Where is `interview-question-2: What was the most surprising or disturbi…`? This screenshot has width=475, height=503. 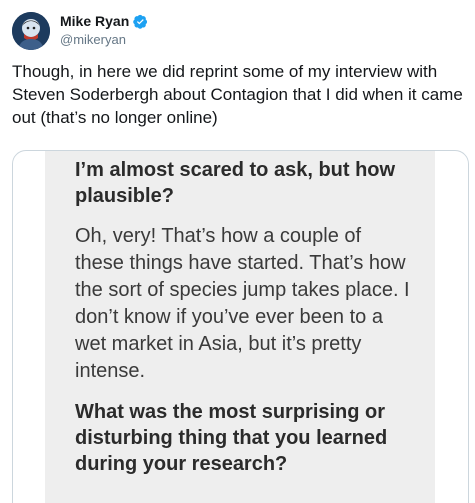 interview-question-2: What was the most surprising or disturbi… is located at coordinates (231, 438).